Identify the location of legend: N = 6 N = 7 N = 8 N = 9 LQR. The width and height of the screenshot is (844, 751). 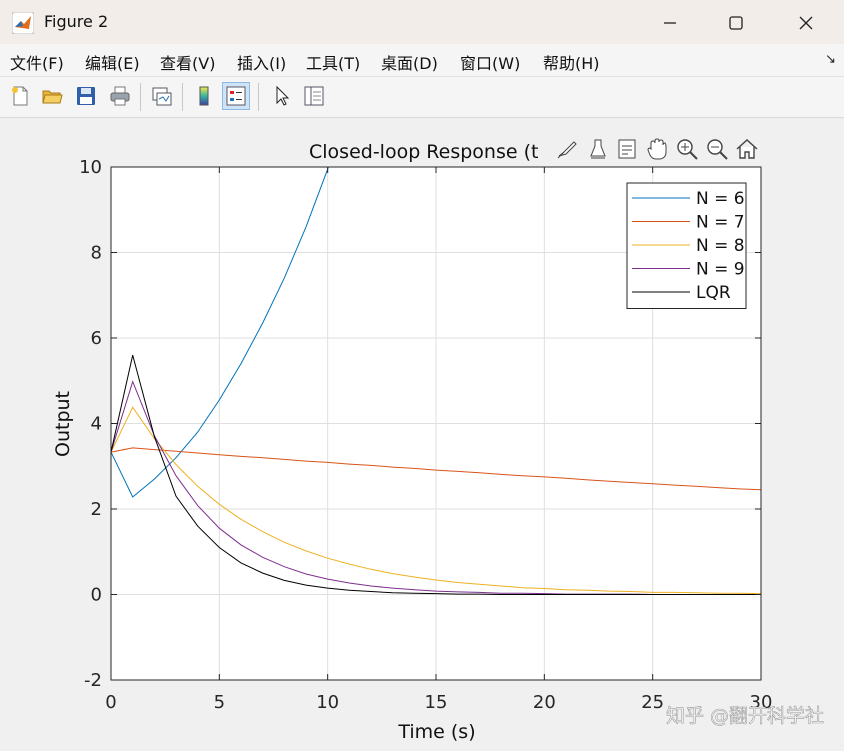
(686, 245).